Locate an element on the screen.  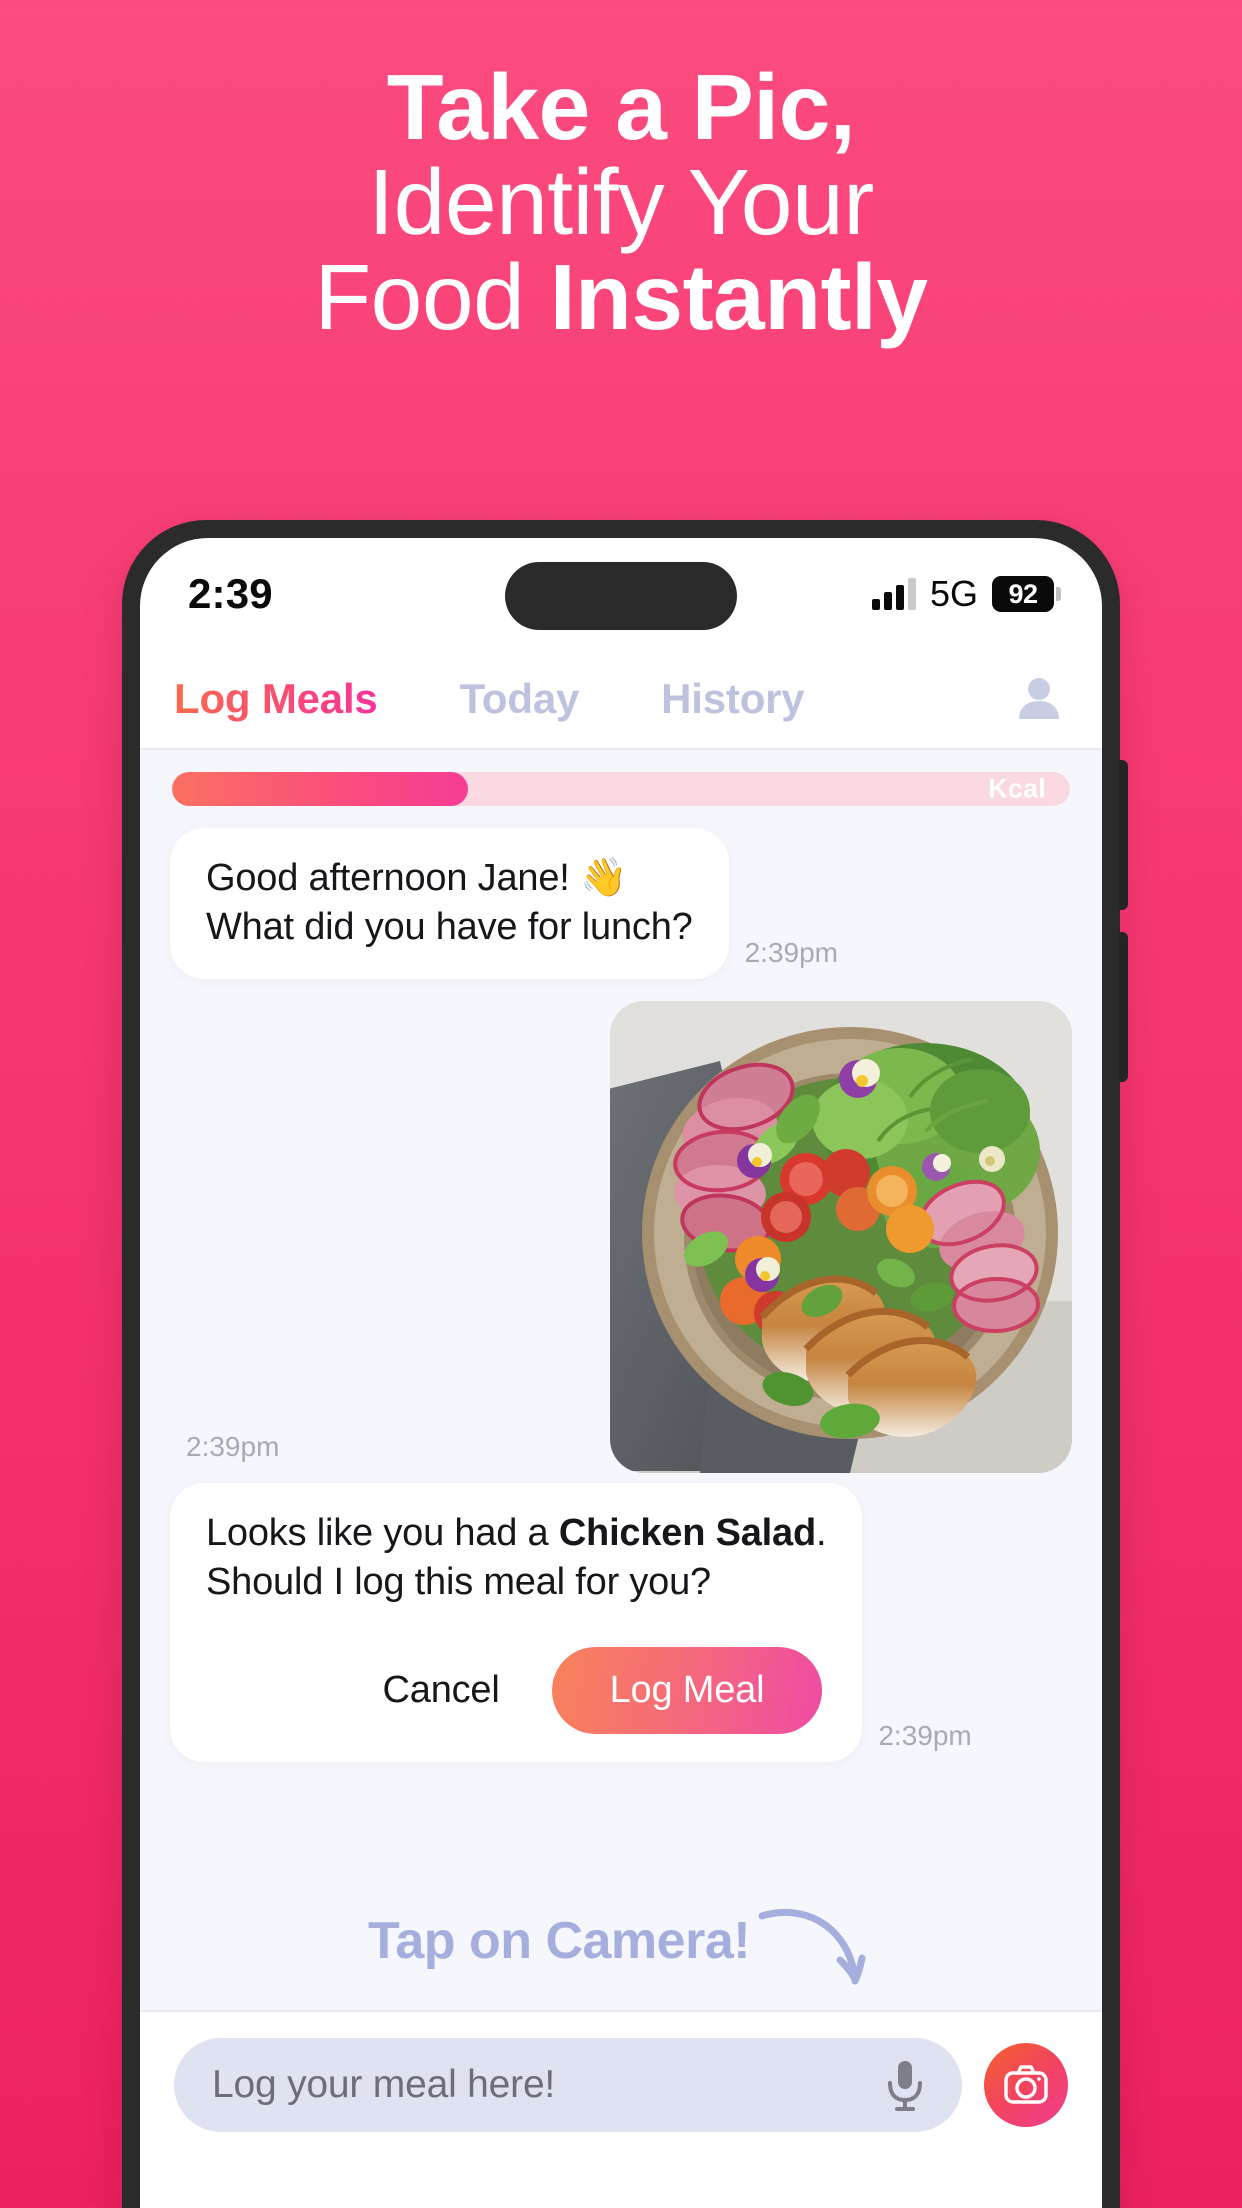
person-icon is located at coordinates (1039, 698).